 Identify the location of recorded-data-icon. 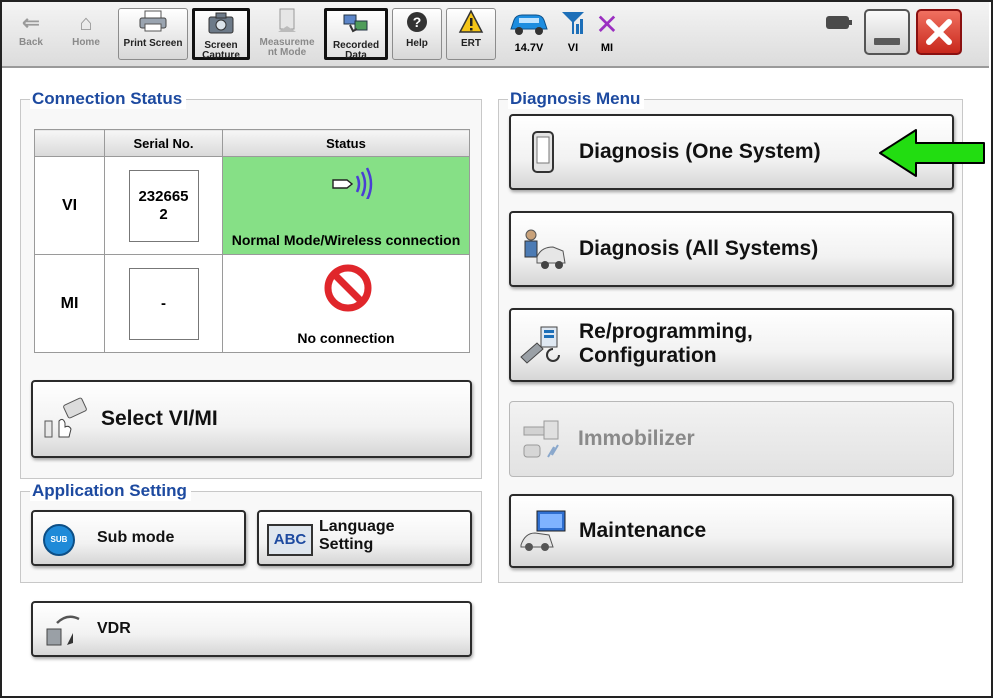
(356, 26).